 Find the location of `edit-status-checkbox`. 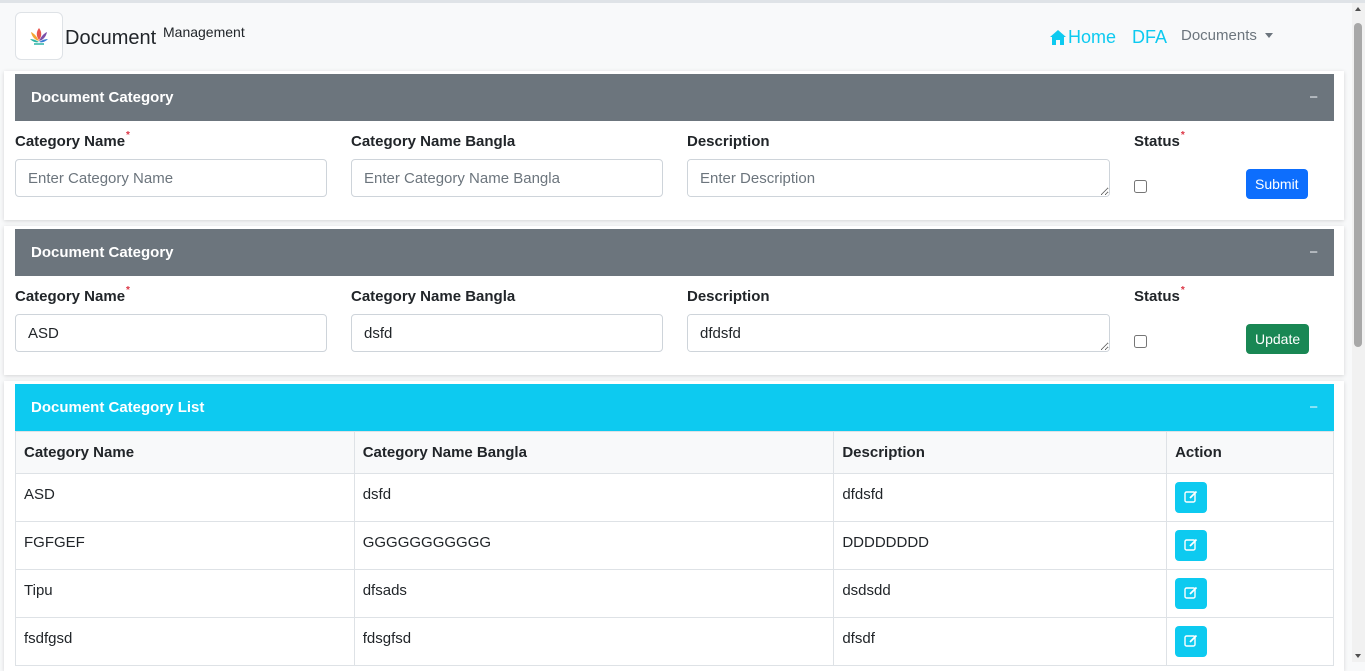

edit-status-checkbox is located at coordinates (1140, 341).